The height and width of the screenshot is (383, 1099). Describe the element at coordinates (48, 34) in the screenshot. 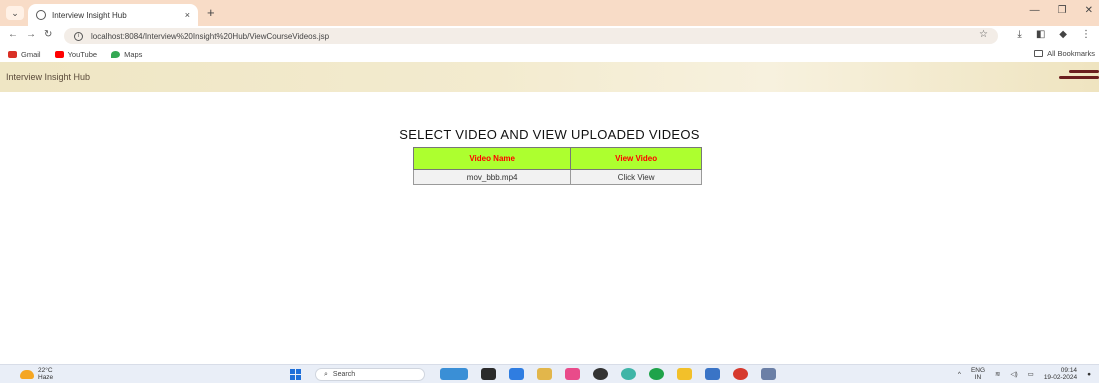

I see `reload-button: ↻` at that location.